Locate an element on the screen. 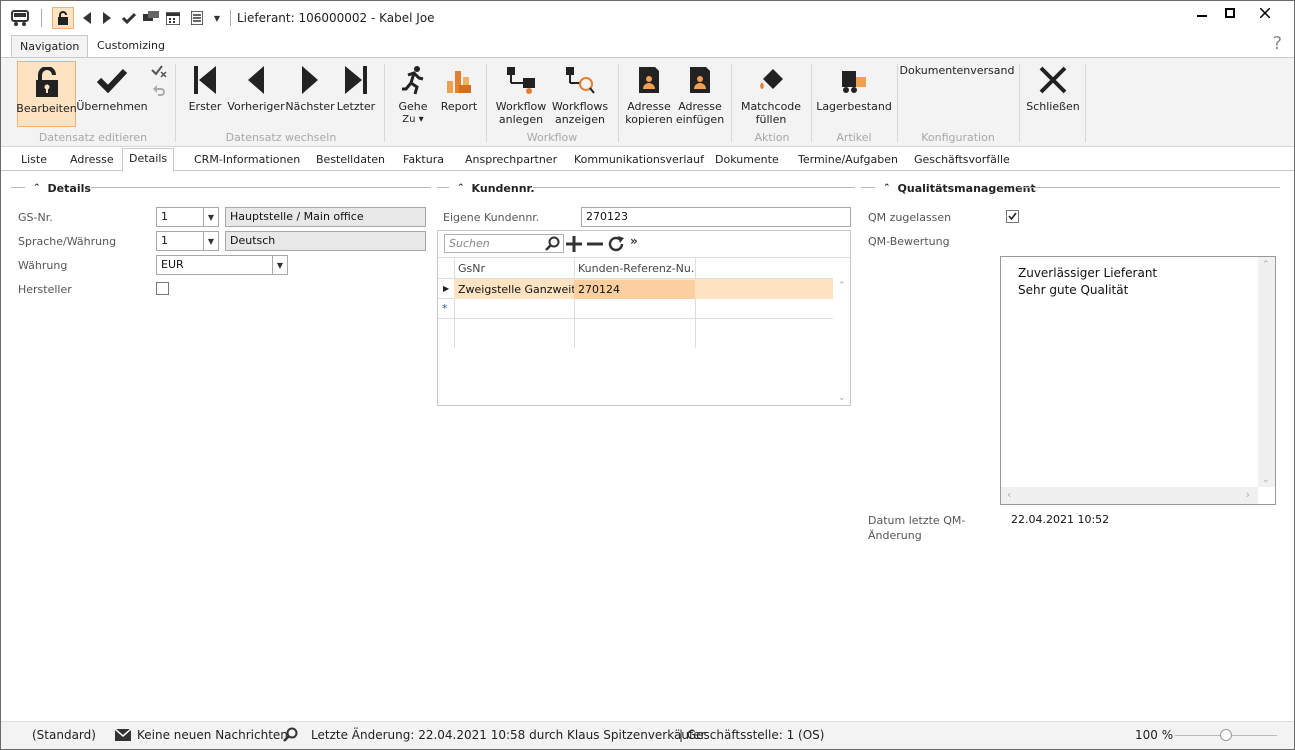  first-button: Erster is located at coordinates (205, 86).